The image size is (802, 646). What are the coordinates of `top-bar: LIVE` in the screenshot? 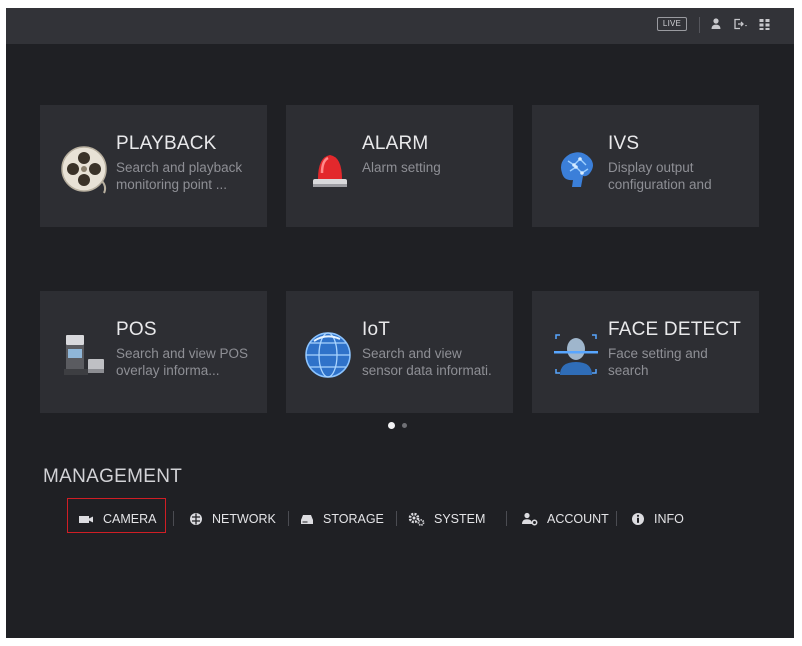 It's located at (400, 26).